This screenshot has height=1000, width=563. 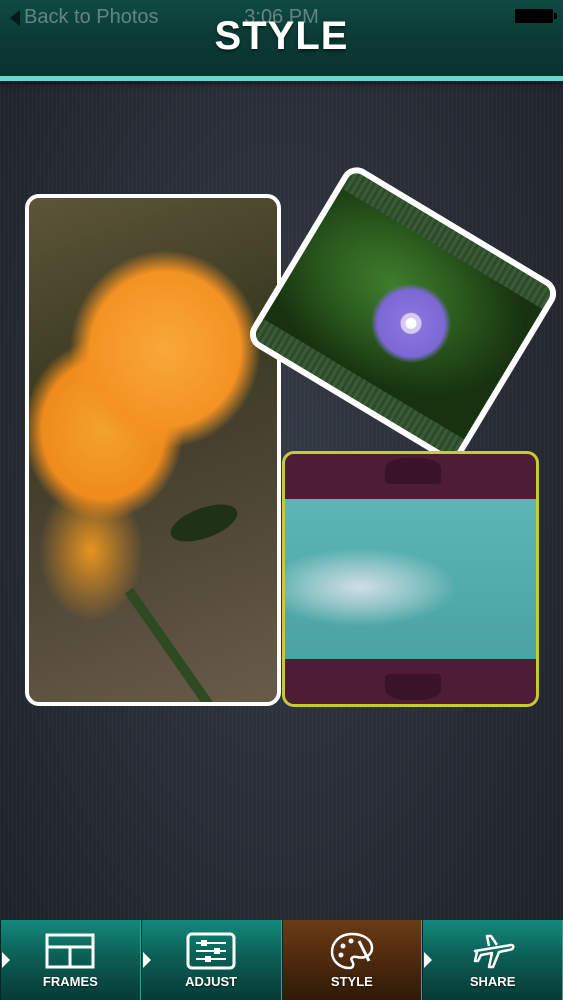 I want to click on bottom-toolbar: FRAMES ADJUST STYLE SHARE, so click(x=281, y=960).